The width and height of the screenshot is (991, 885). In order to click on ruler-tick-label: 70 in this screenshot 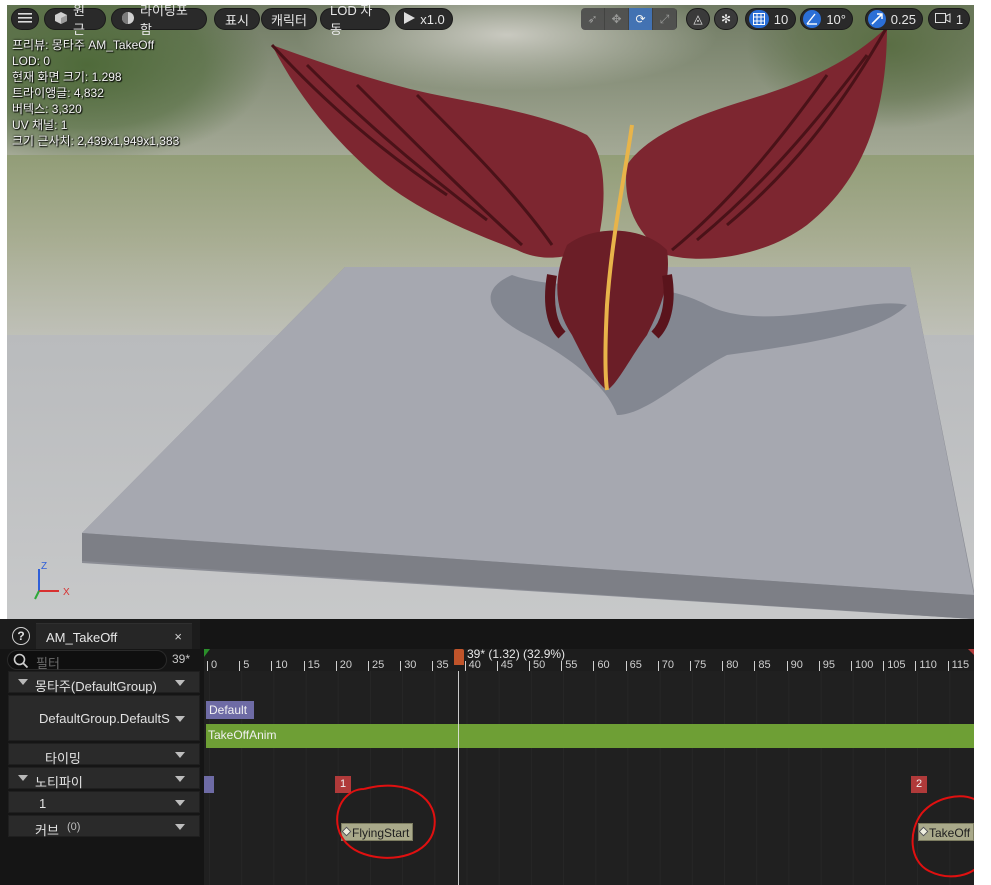, I will do `click(668, 665)`.